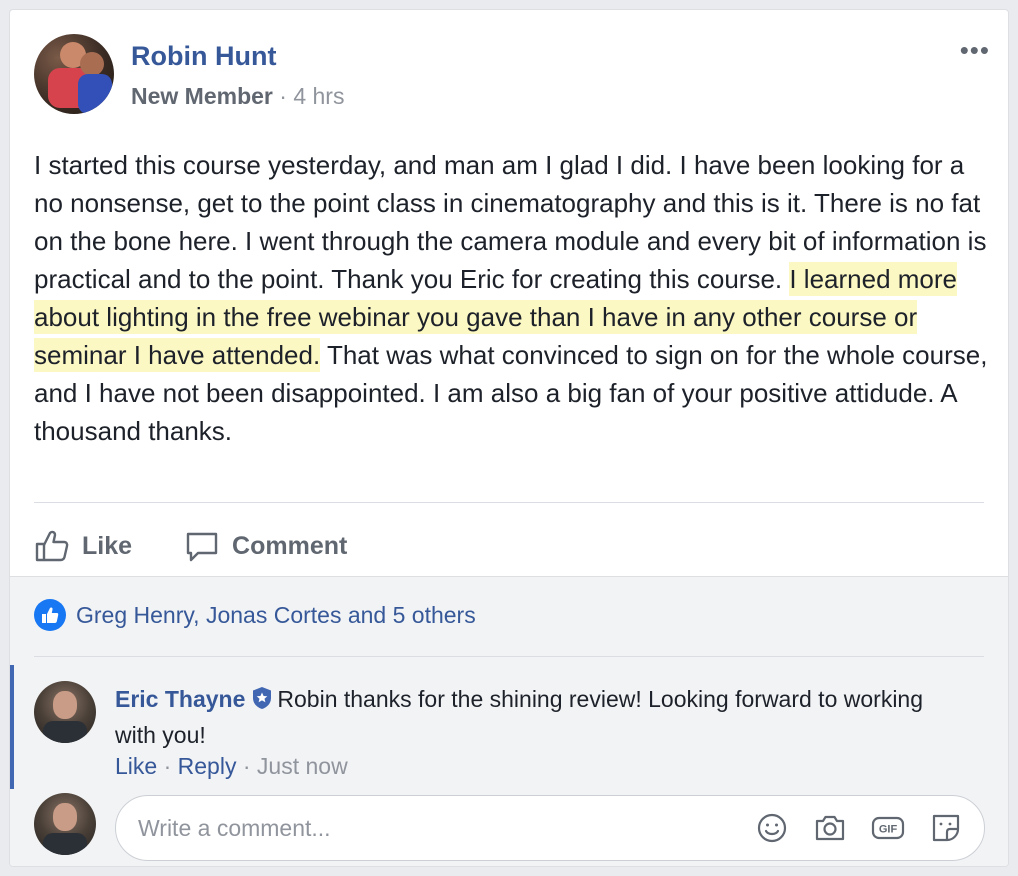 The height and width of the screenshot is (876, 1018). I want to click on current-user-avatar, so click(65, 824).